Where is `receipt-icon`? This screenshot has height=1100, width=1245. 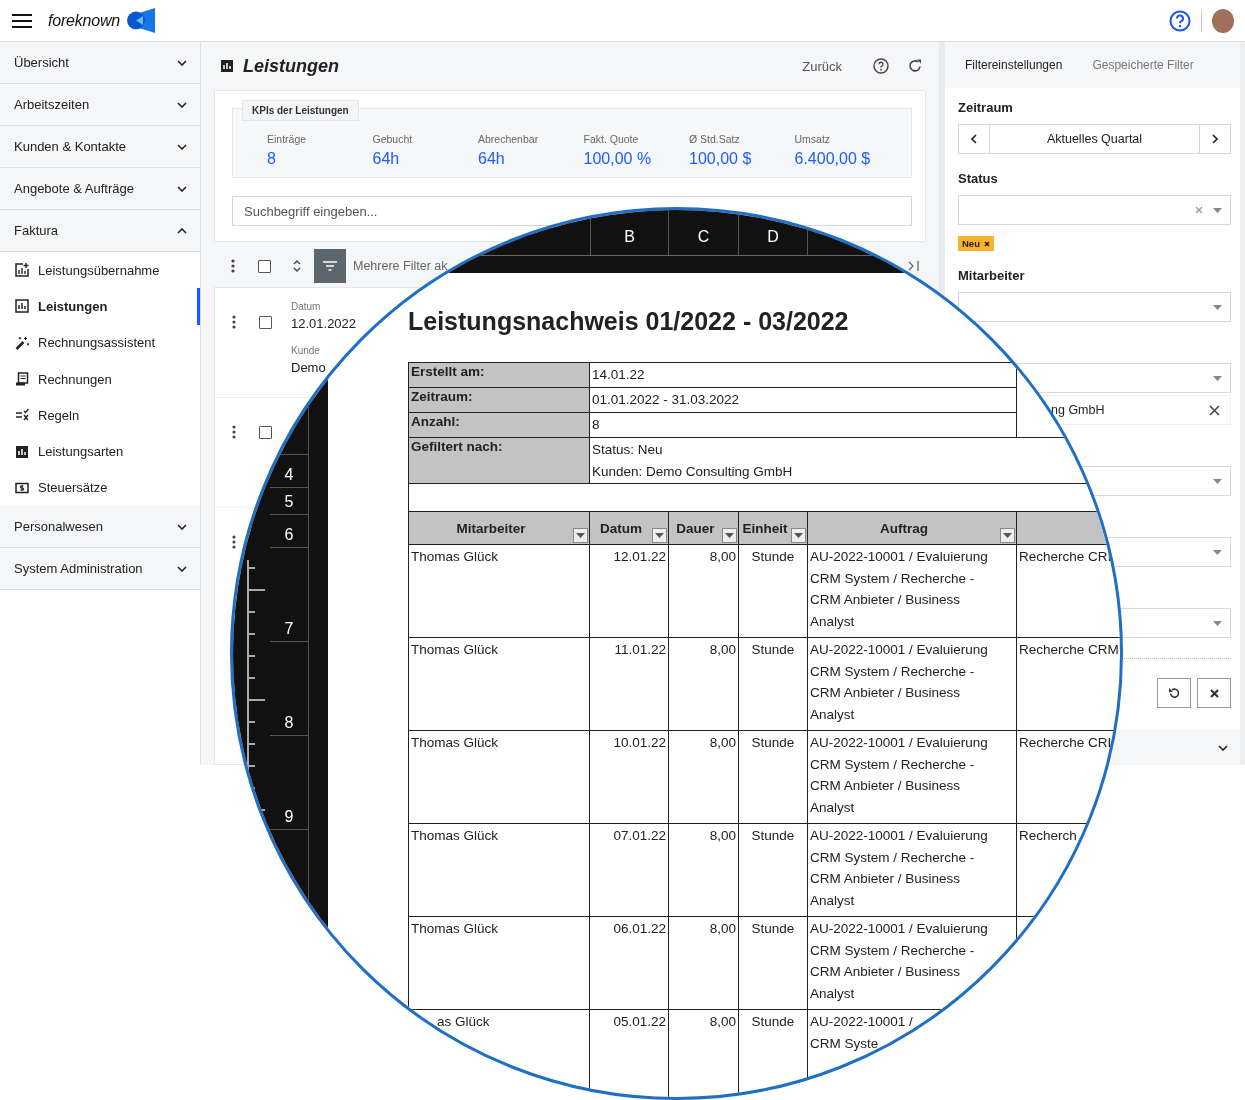
receipt-icon is located at coordinates (22, 379).